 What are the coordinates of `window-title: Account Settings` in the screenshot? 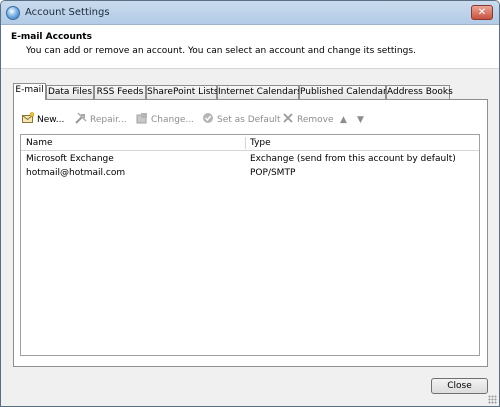 It's located at (67, 12).